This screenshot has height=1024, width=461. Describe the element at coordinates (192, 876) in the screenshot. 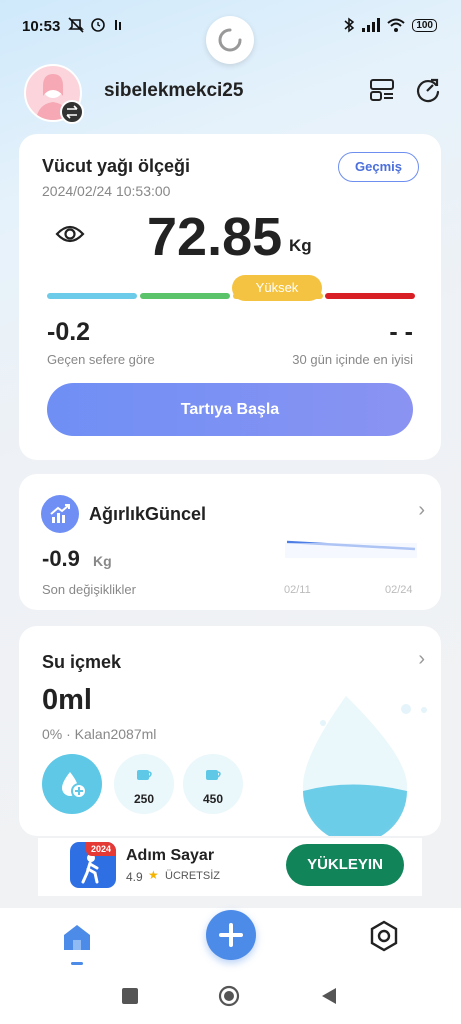

I see `ad-price: ÜCRETSİZ` at that location.